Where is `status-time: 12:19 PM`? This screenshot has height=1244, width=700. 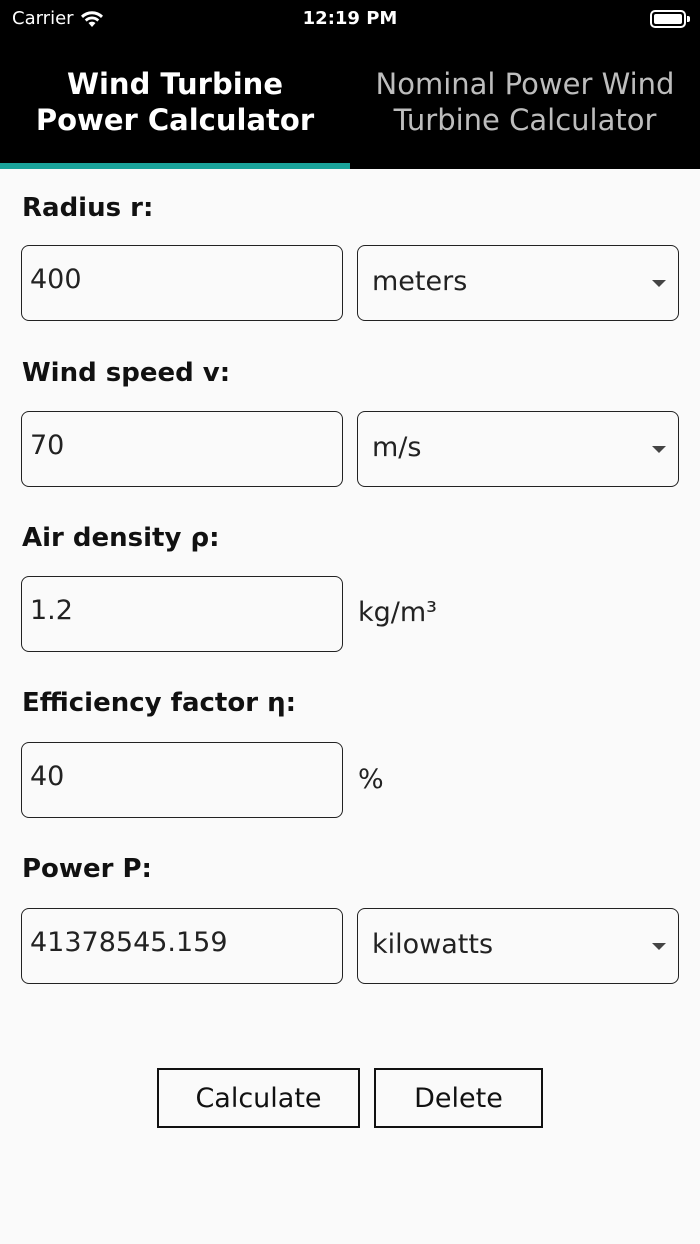 status-time: 12:19 PM is located at coordinates (350, 18).